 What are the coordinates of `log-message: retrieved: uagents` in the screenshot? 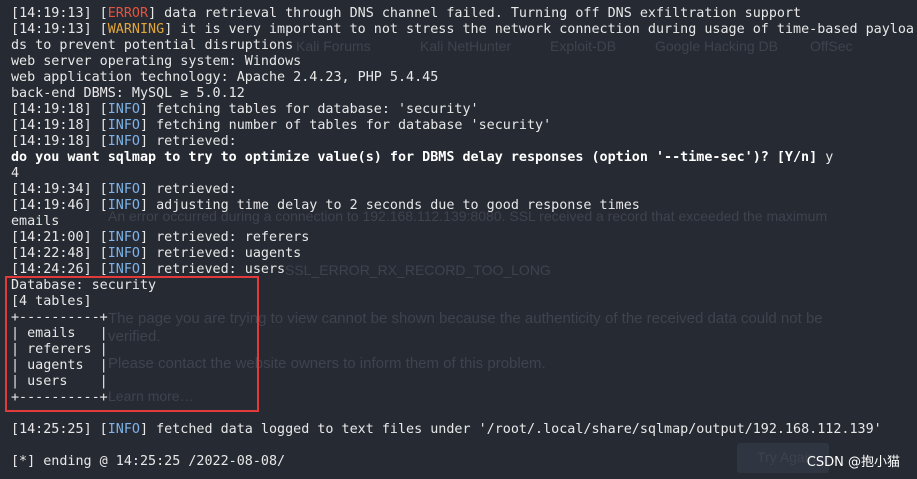 It's located at (225, 253).